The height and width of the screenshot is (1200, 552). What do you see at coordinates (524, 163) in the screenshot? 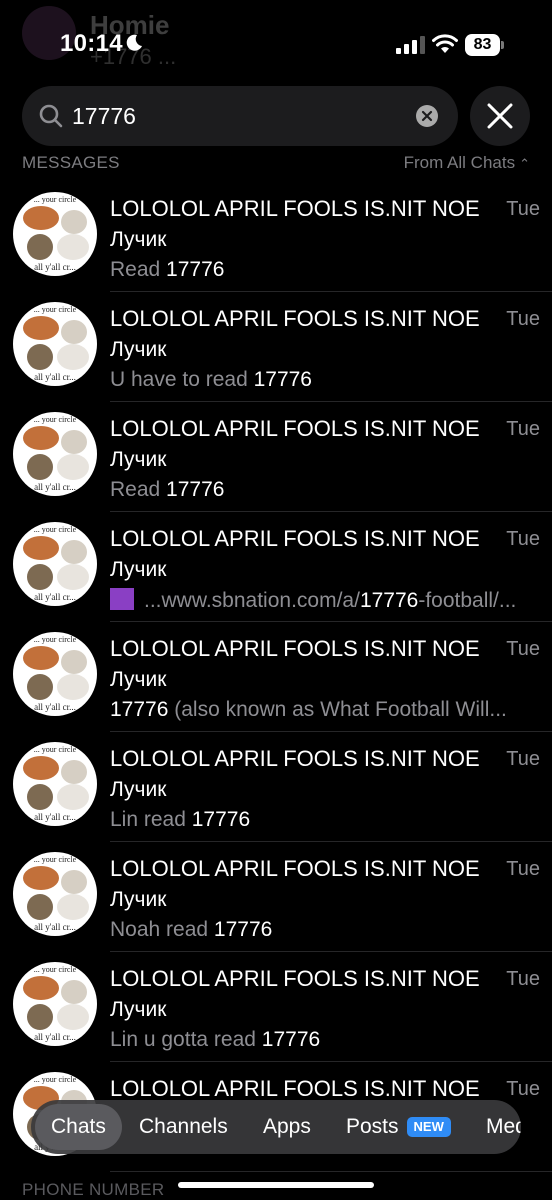
I see `chevron-updown-icon: ⌃` at bounding box center [524, 163].